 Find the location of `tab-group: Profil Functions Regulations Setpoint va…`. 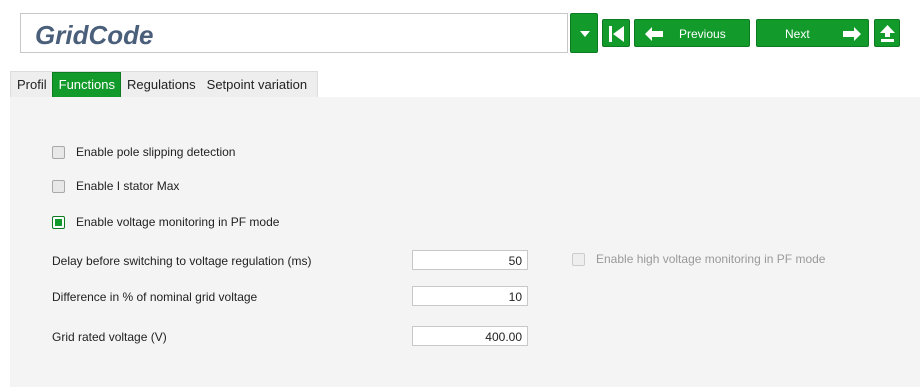

tab-group: Profil Functions Regulations Setpoint va… is located at coordinates (164, 84).